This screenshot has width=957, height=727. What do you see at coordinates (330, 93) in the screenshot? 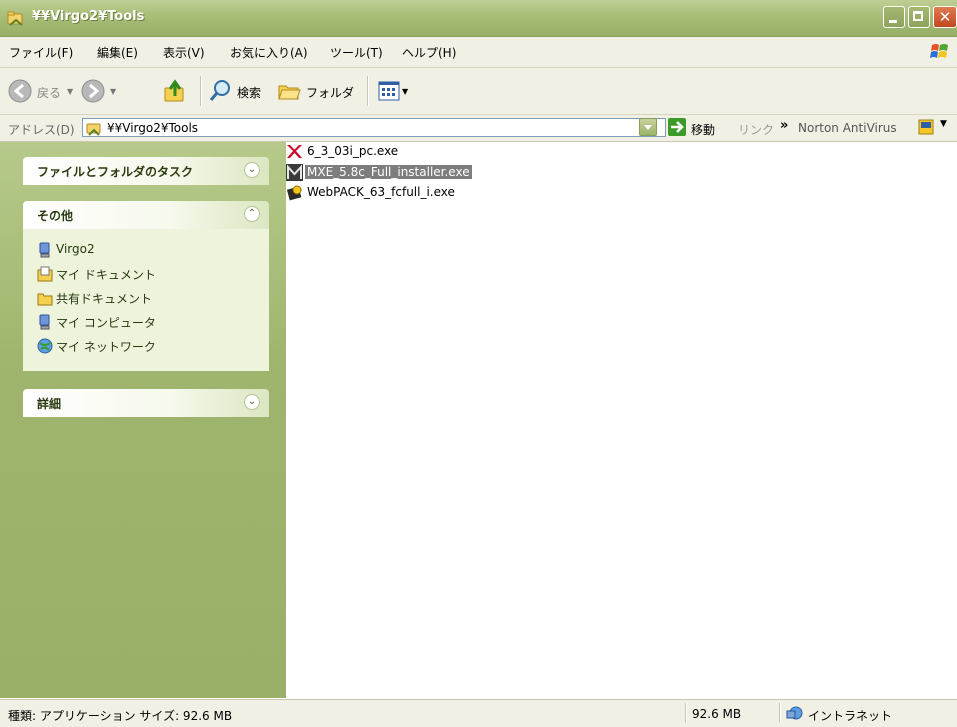
I see `folders-label: フォルダ` at bounding box center [330, 93].